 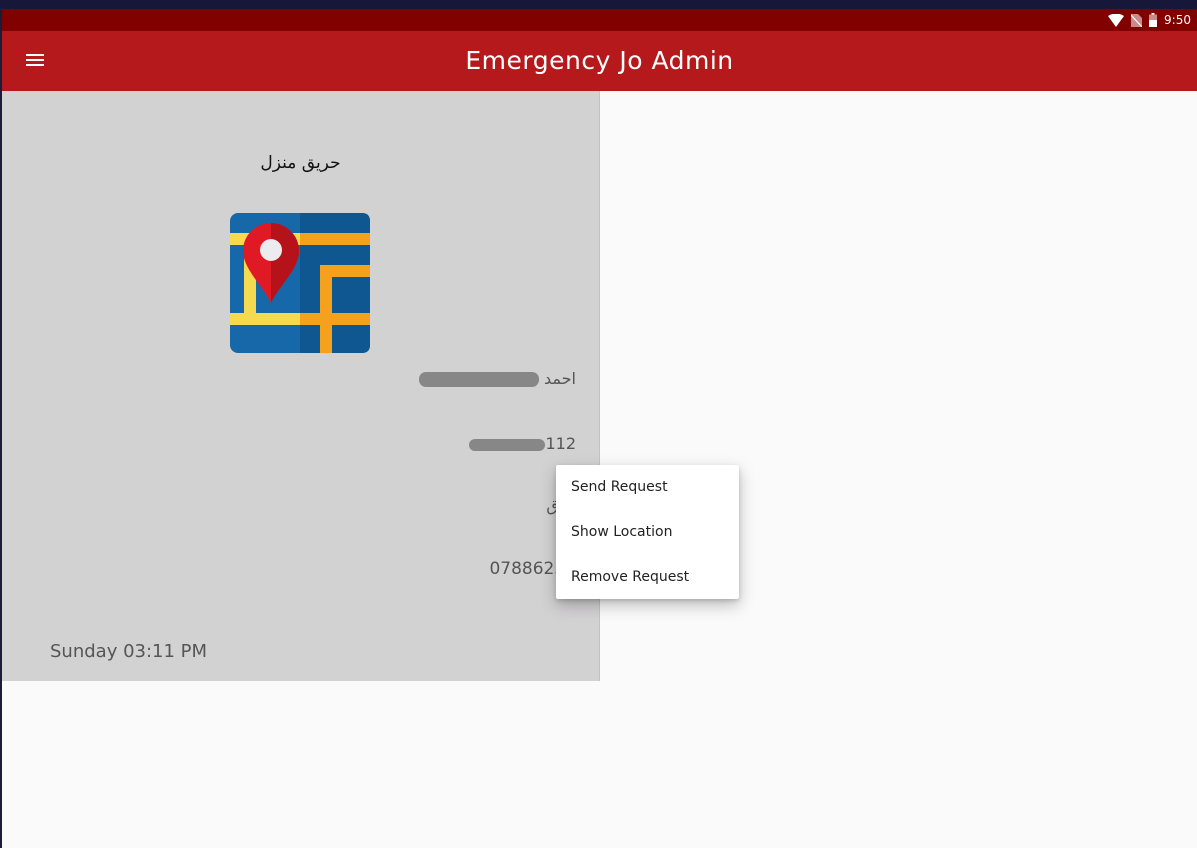 What do you see at coordinates (598, 4) in the screenshot?
I see `window-top-strip` at bounding box center [598, 4].